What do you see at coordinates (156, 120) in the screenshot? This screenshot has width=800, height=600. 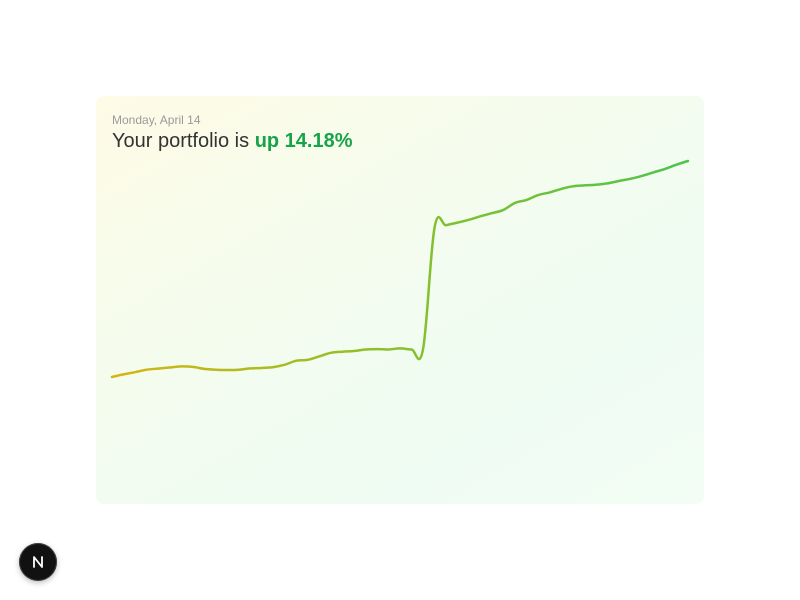 I see `date-label: Monday, April 14` at bounding box center [156, 120].